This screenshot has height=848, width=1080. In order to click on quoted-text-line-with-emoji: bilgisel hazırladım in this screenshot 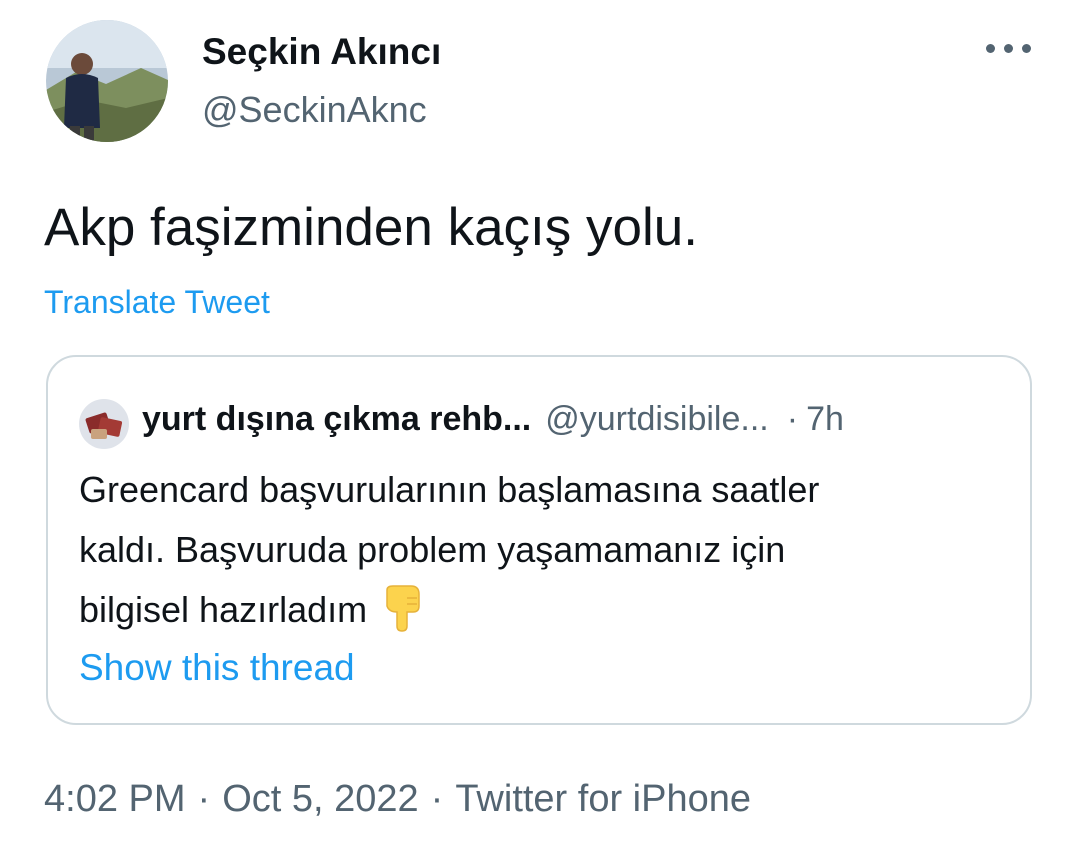, I will do `click(539, 610)`.